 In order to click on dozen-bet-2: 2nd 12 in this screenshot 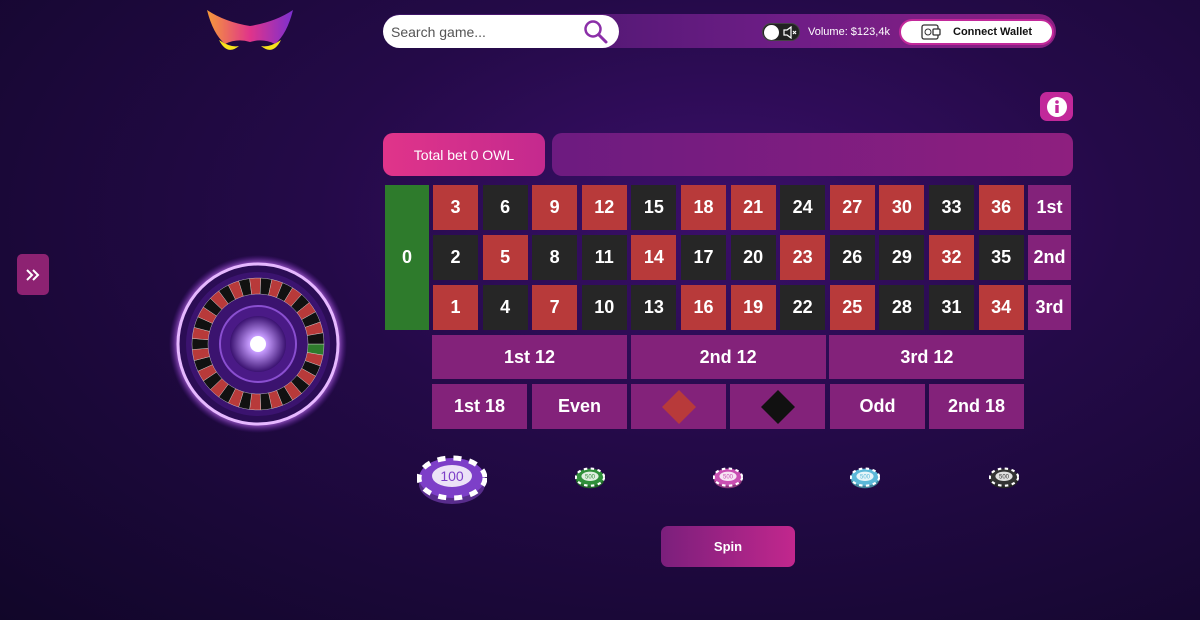, I will do `click(728, 357)`.